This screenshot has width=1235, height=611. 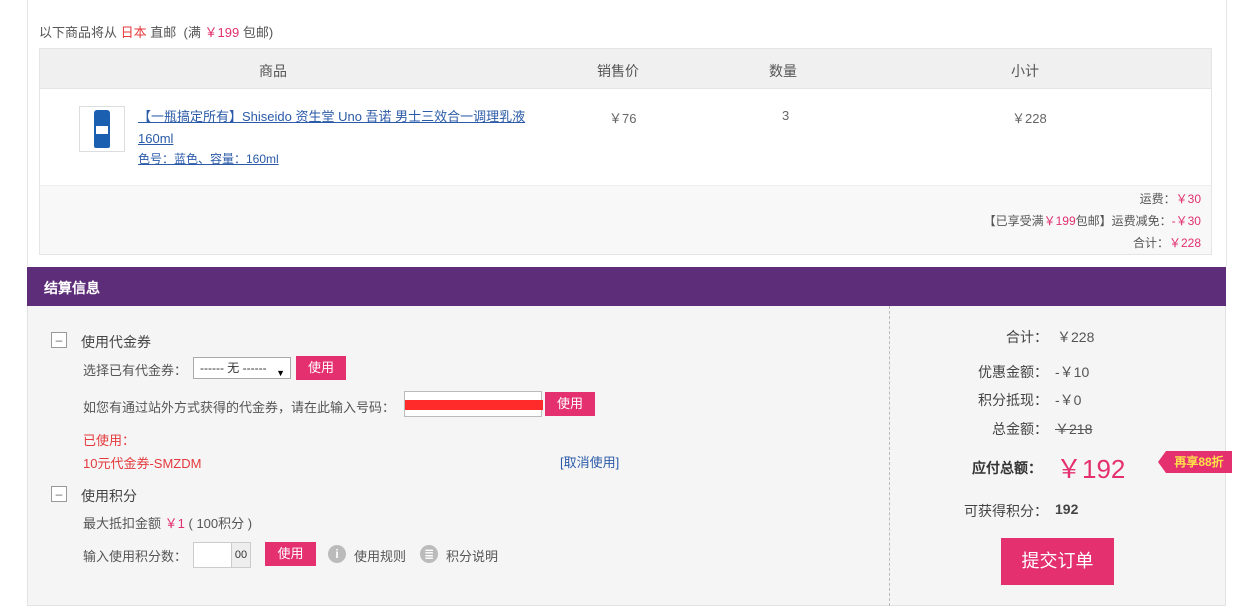 I want to click on summary-total-label: 合计：, so click(x=1150, y=243).